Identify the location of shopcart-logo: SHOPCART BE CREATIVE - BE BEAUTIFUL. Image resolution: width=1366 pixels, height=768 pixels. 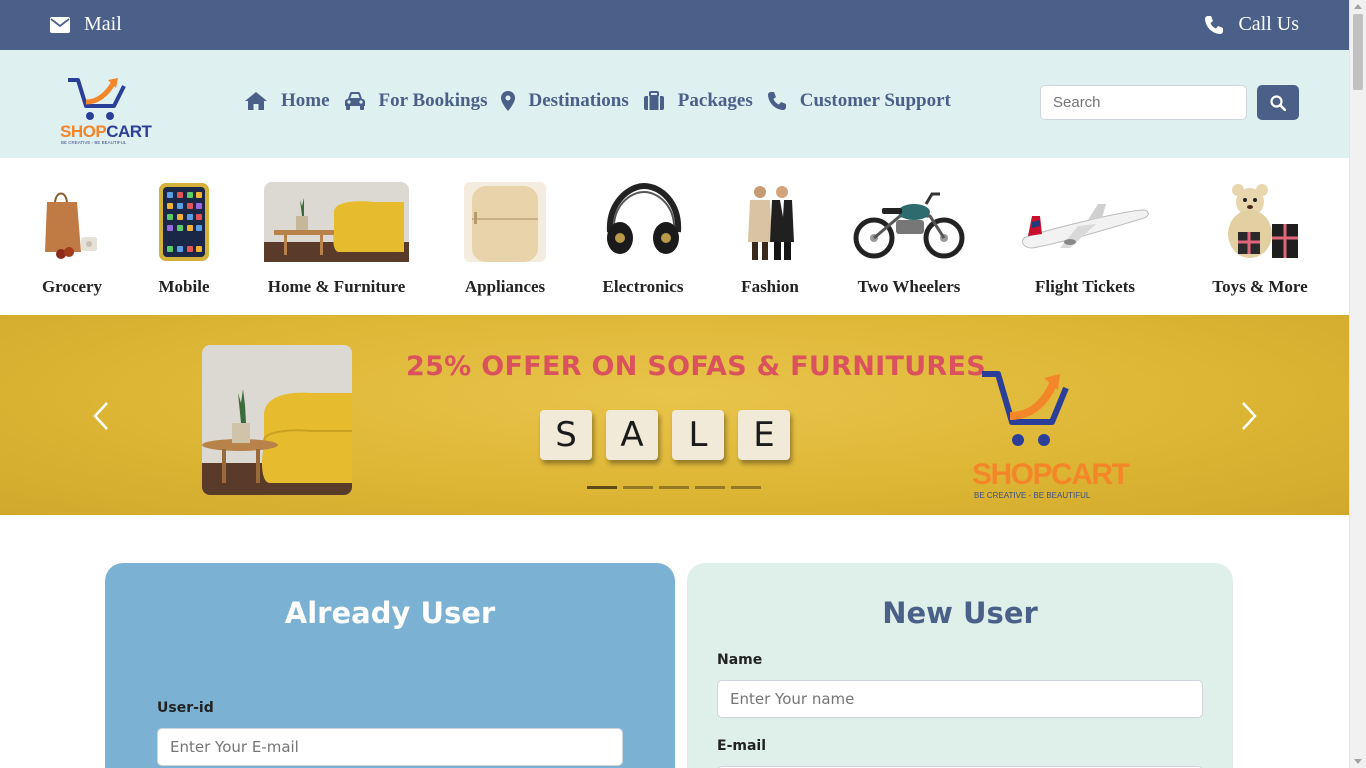
(105, 112).